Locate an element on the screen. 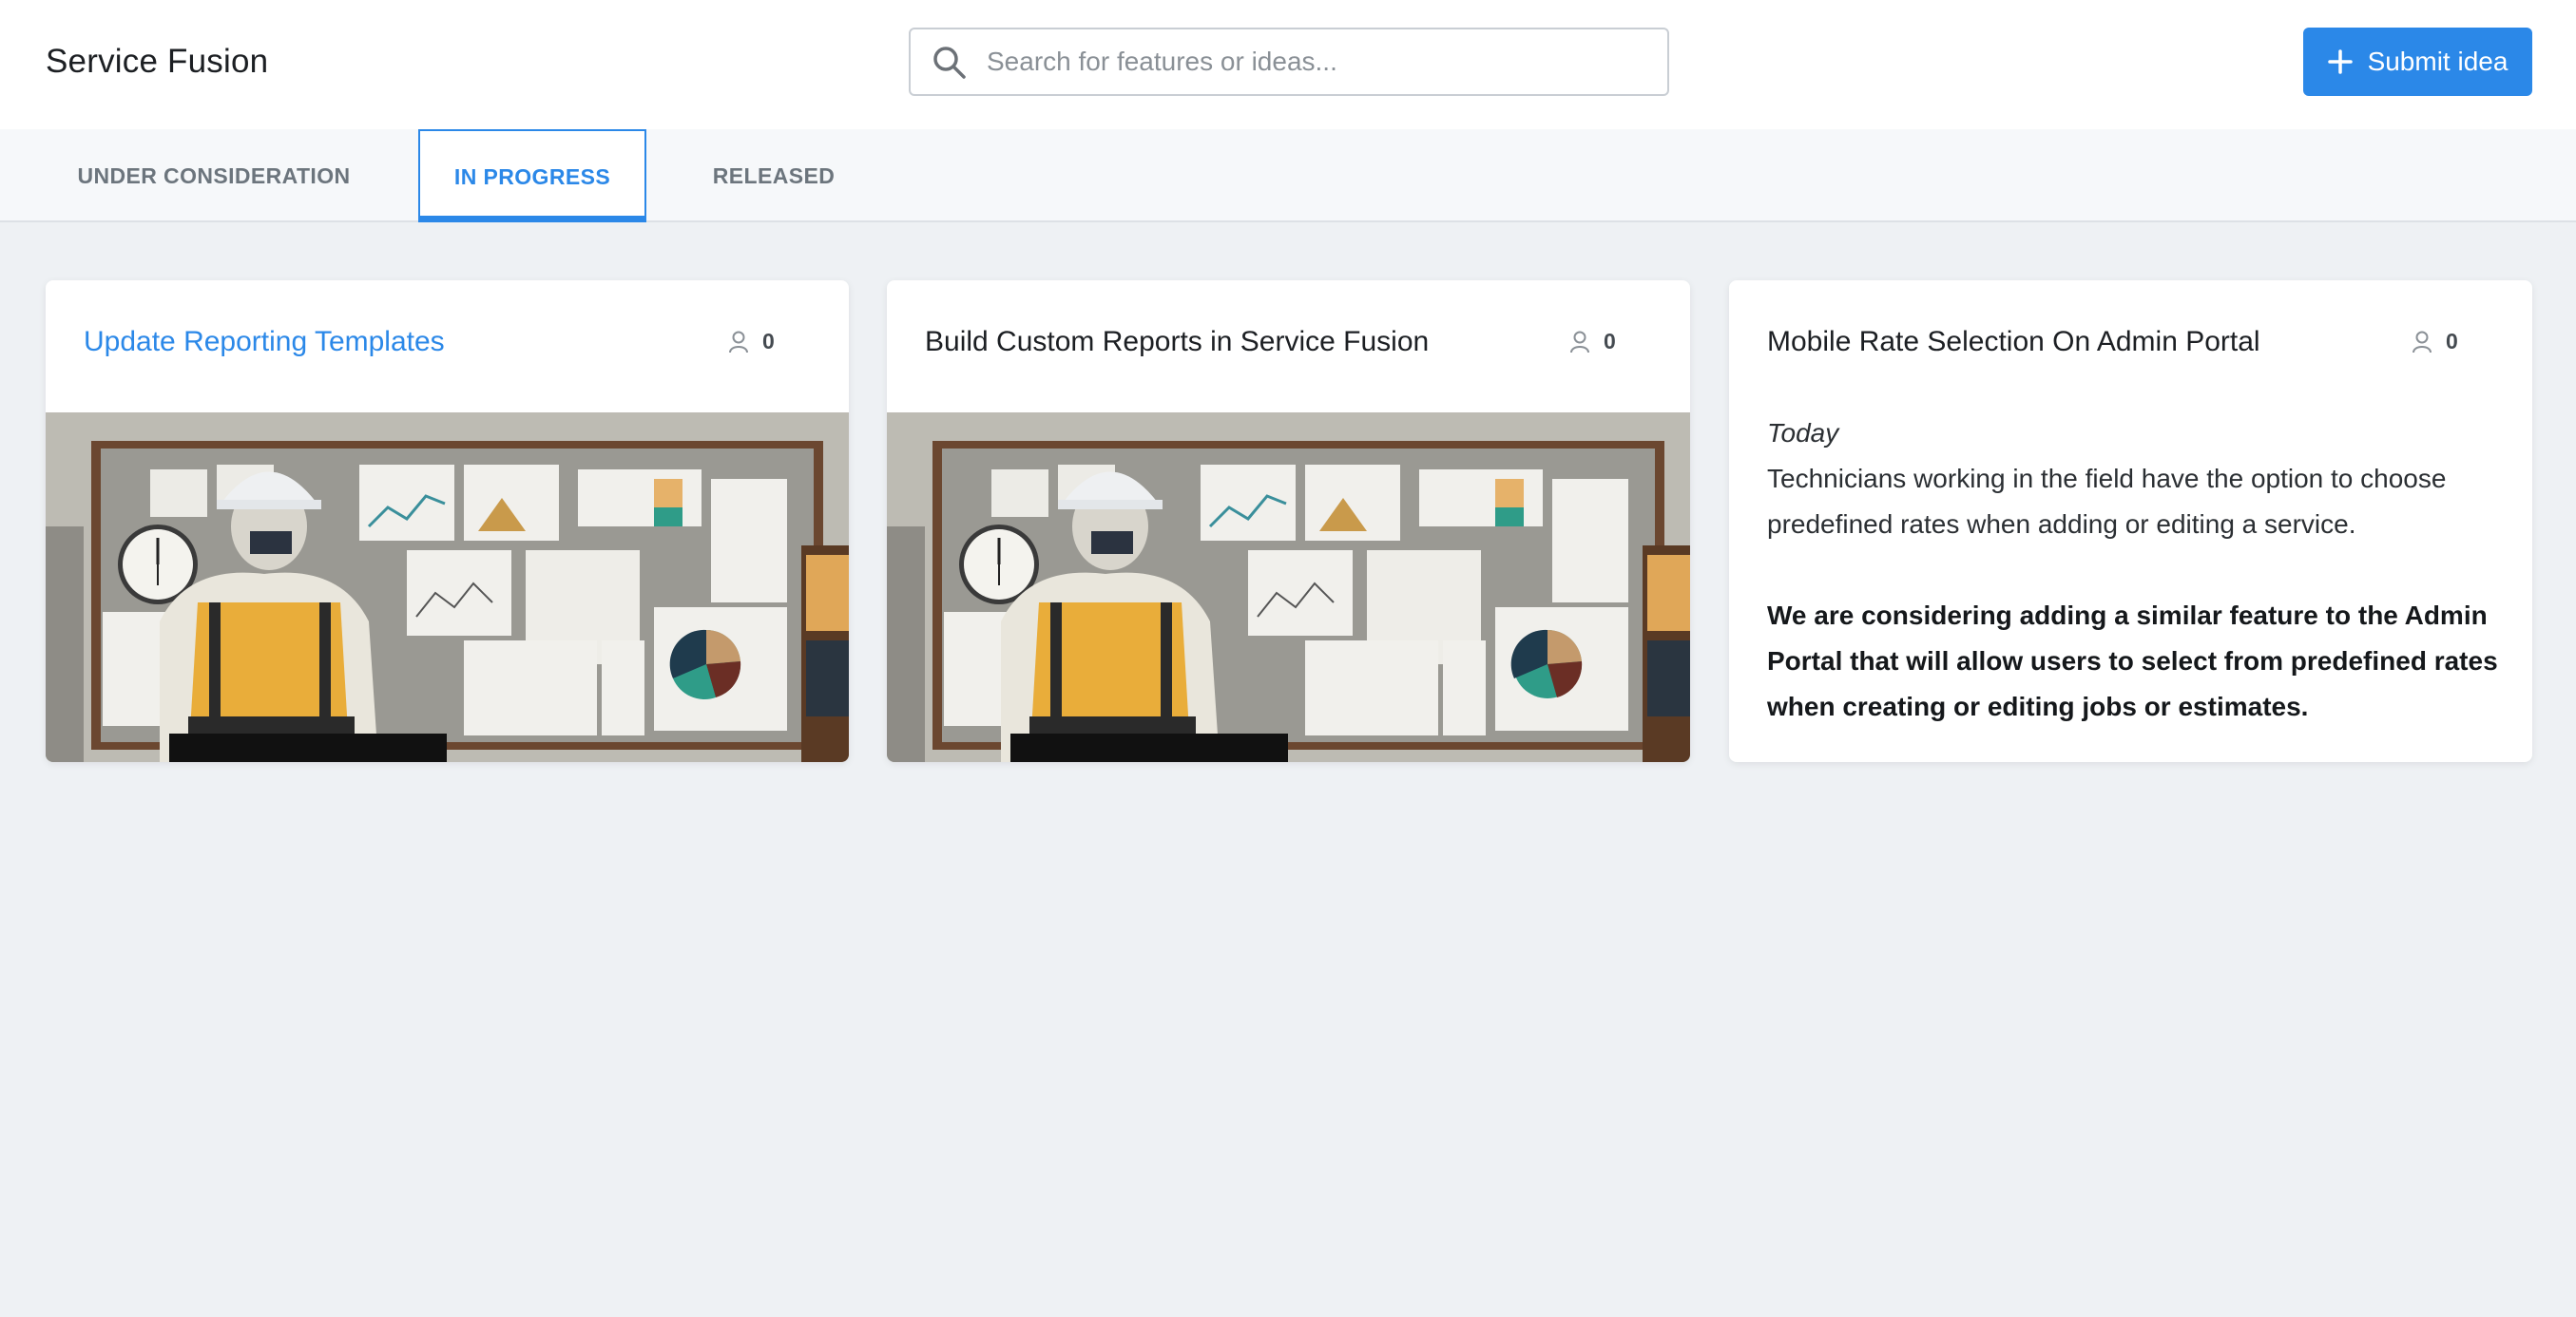 The image size is (2576, 1317). card-title: Mobile Rate Selection On Admin Portal is located at coordinates (2014, 342).